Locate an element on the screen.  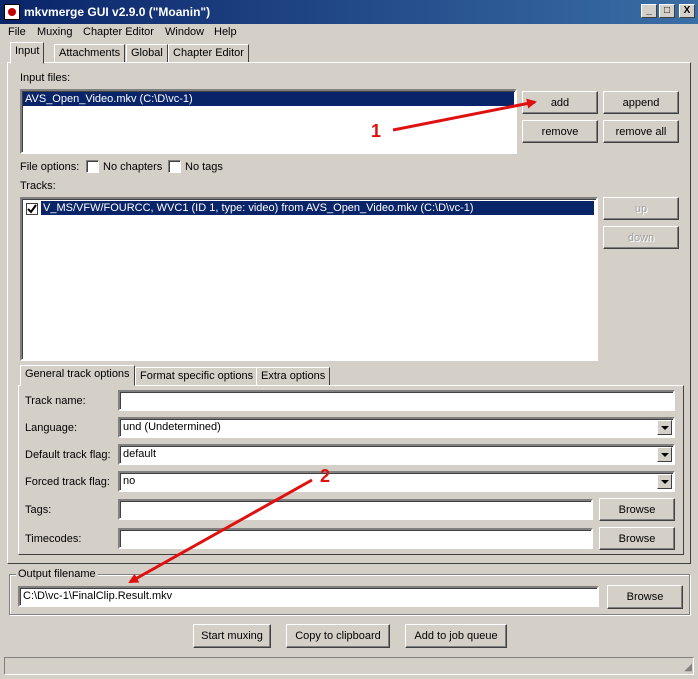
tags-label: Tags: is located at coordinates (38, 510).